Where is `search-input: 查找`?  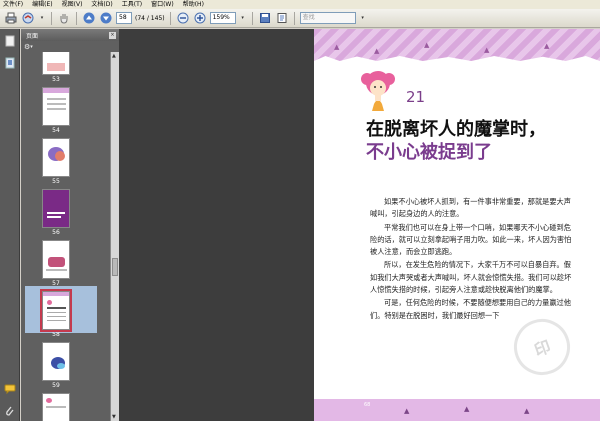 search-input: 查找 is located at coordinates (327, 18).